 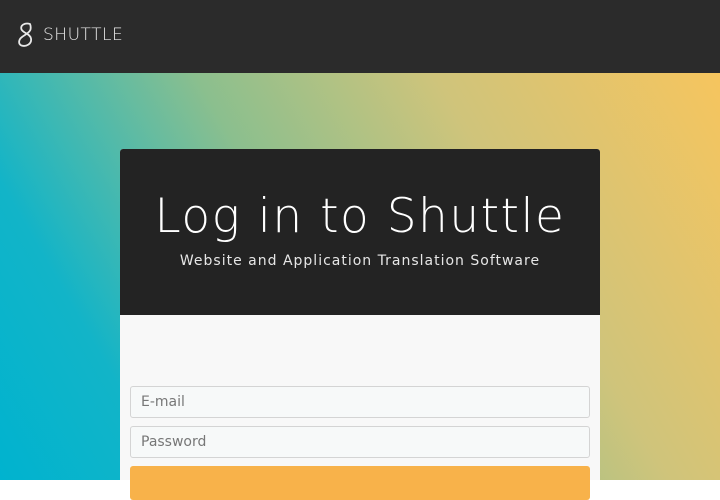 What do you see at coordinates (360, 402) in the screenshot?
I see `email-field` at bounding box center [360, 402].